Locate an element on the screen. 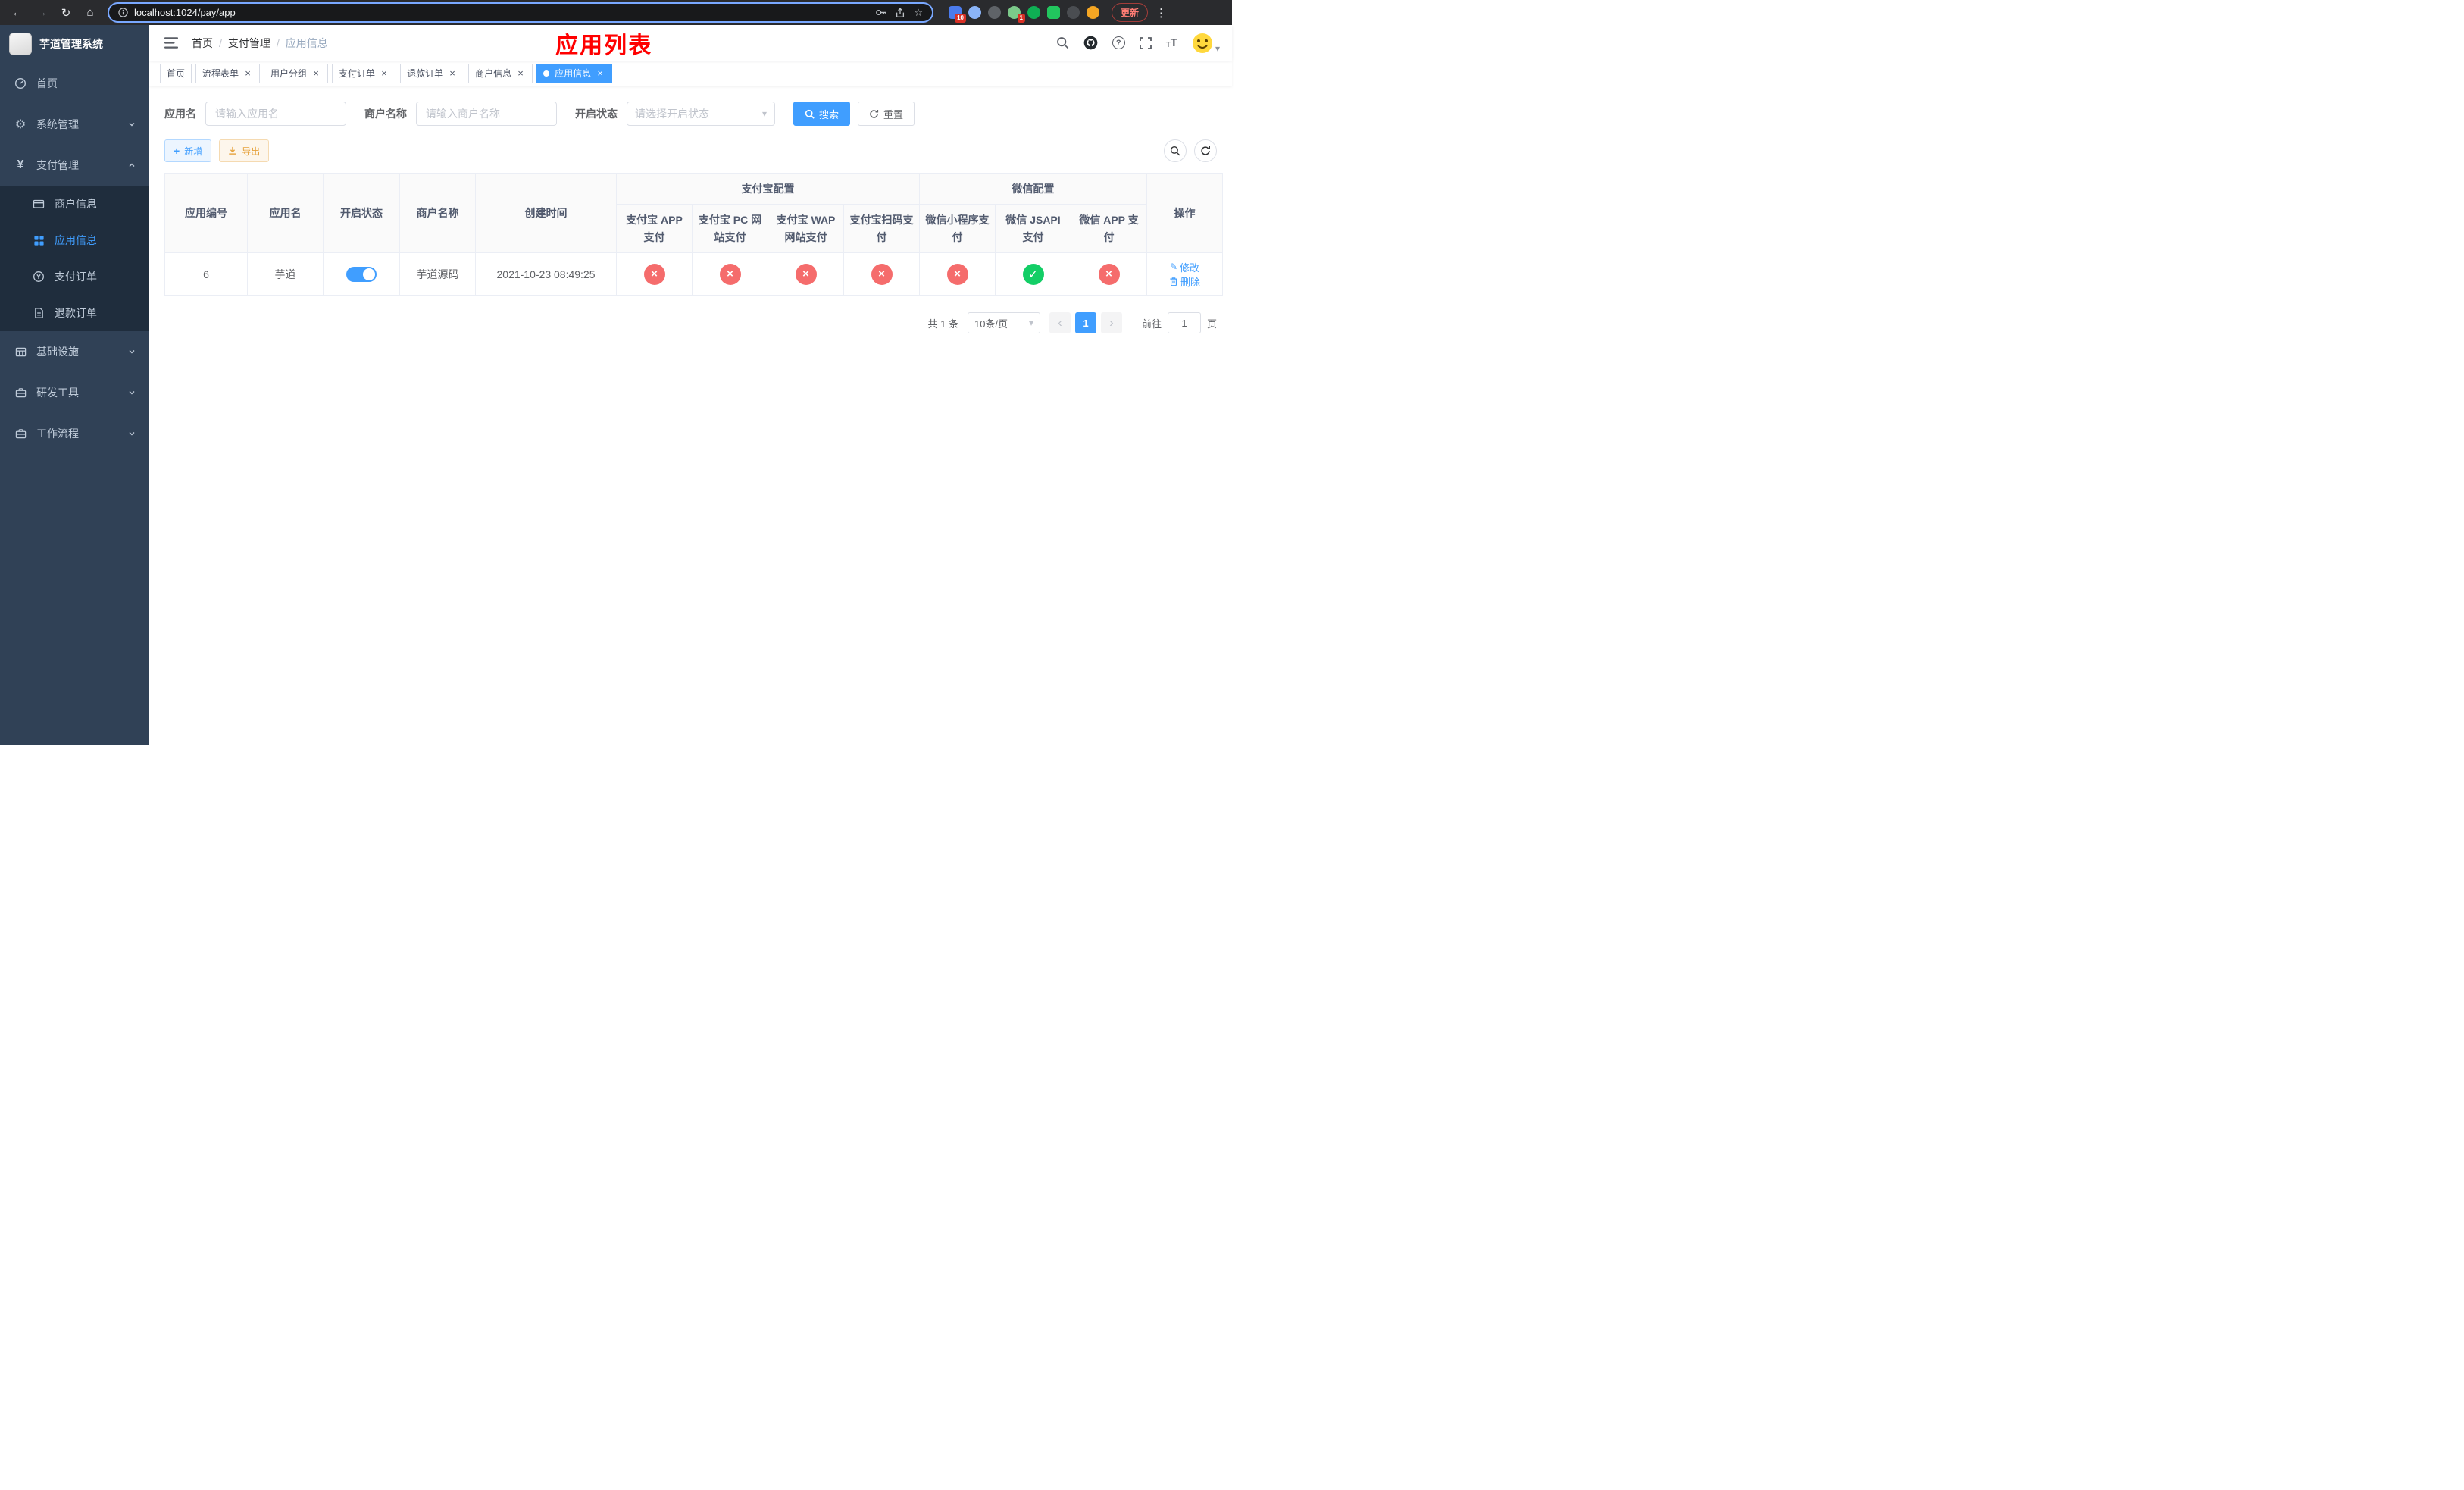 The height and width of the screenshot is (1490, 2464). merchant-name-input is located at coordinates (486, 114).